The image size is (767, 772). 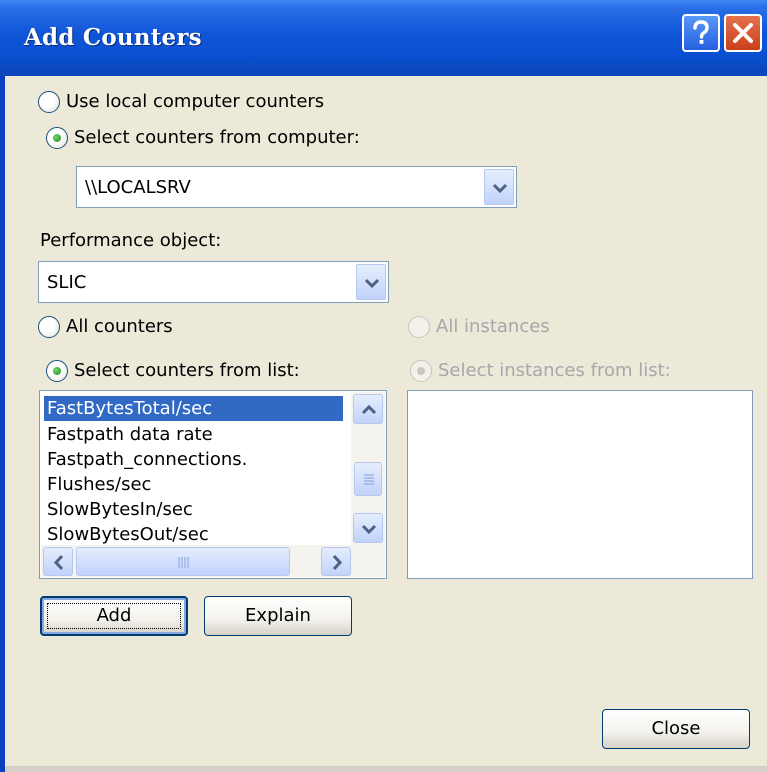 I want to click on close-window-button, so click(x=743, y=33).